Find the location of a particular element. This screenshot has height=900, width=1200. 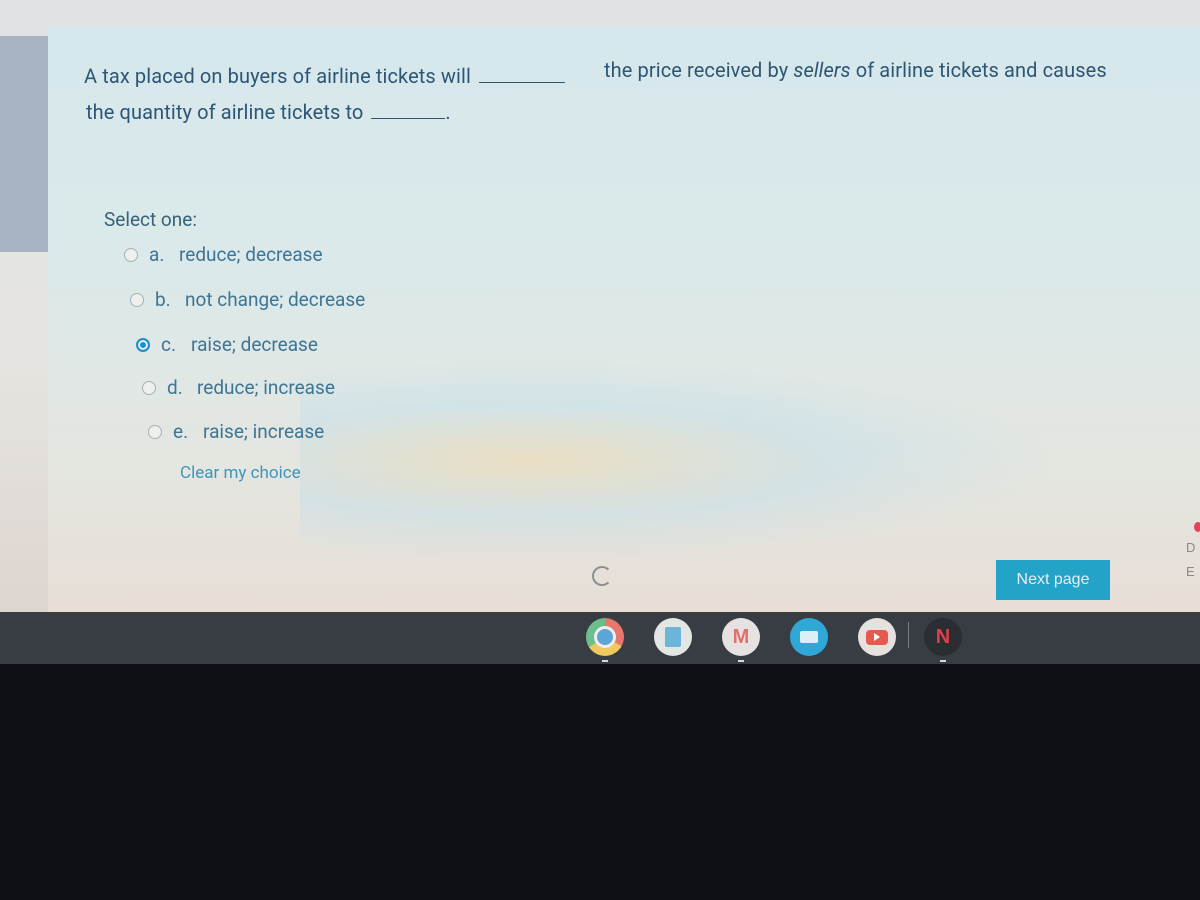

question-text-line2: the quantity of airline tickets to is located at coordinates (225, 112).